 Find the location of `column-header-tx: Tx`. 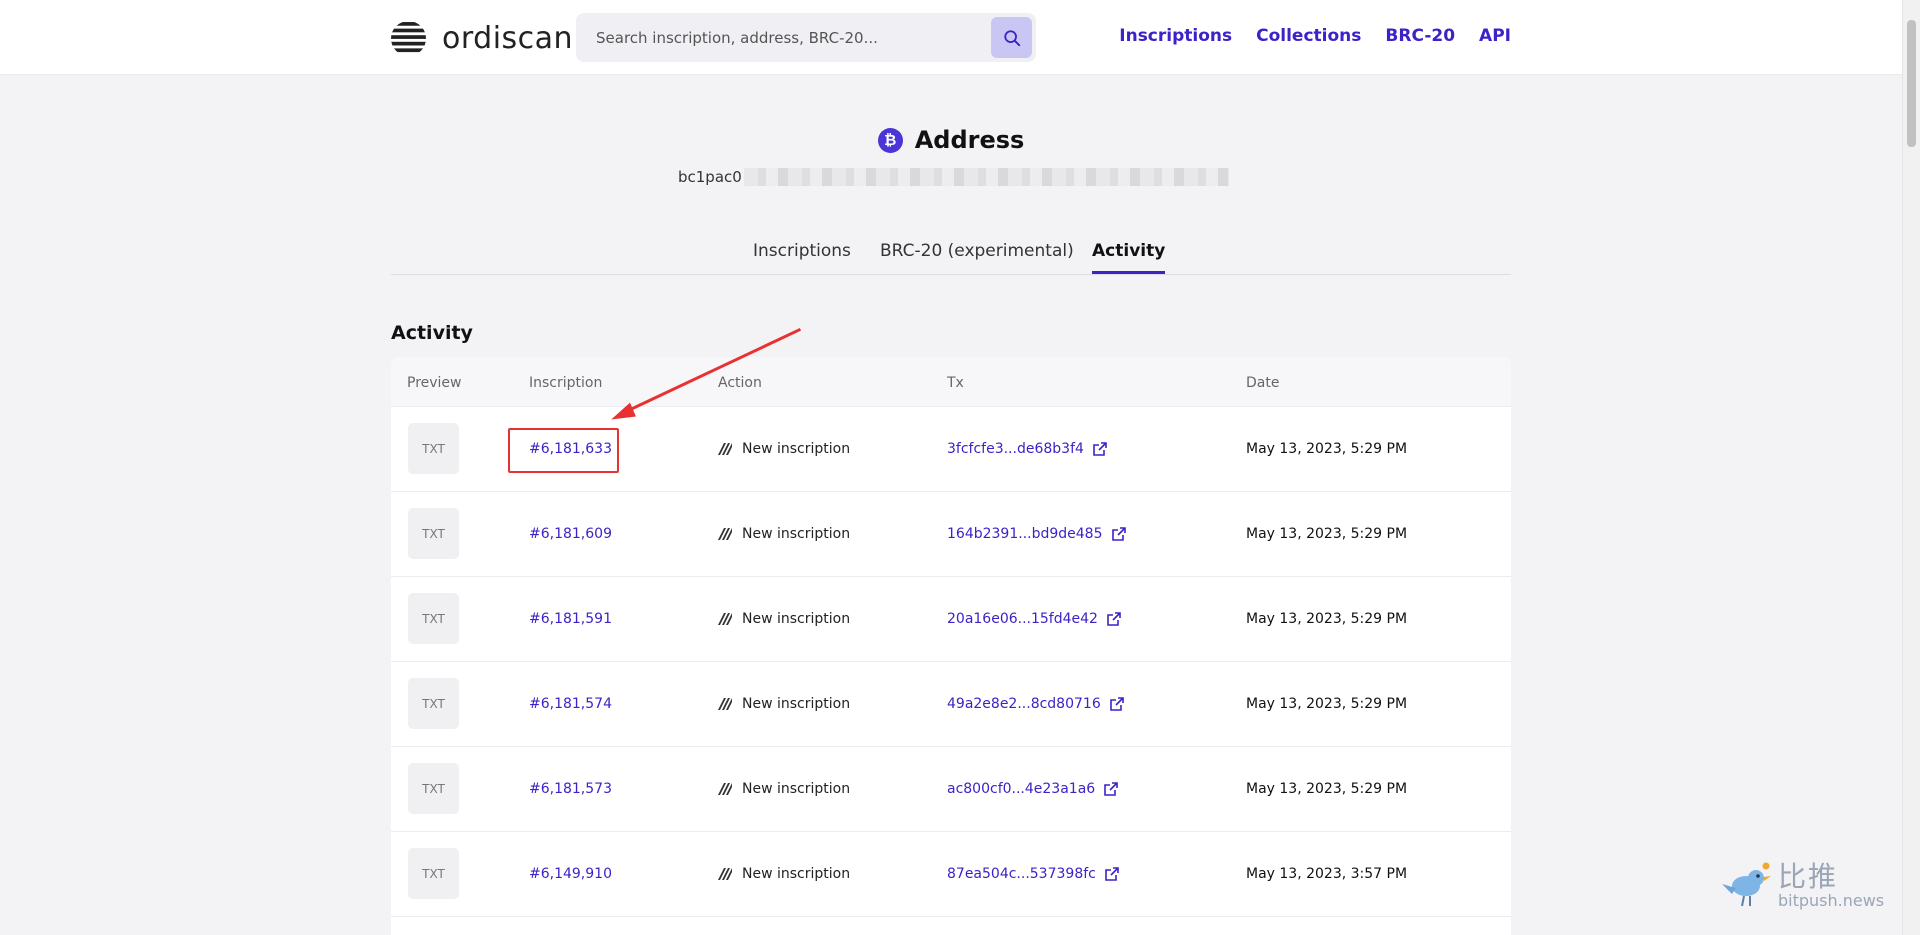

column-header-tx: Tx is located at coordinates (955, 383).